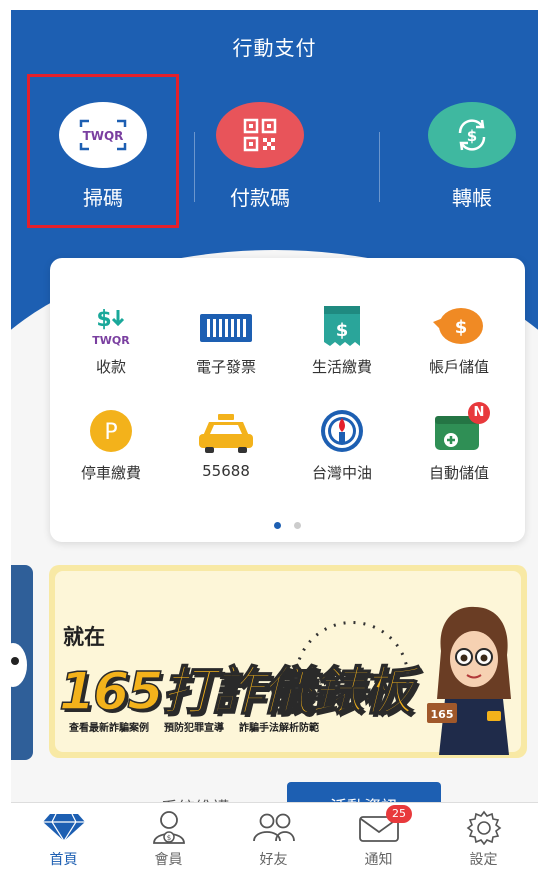  I want to click on qr-code-icon, so click(260, 135).